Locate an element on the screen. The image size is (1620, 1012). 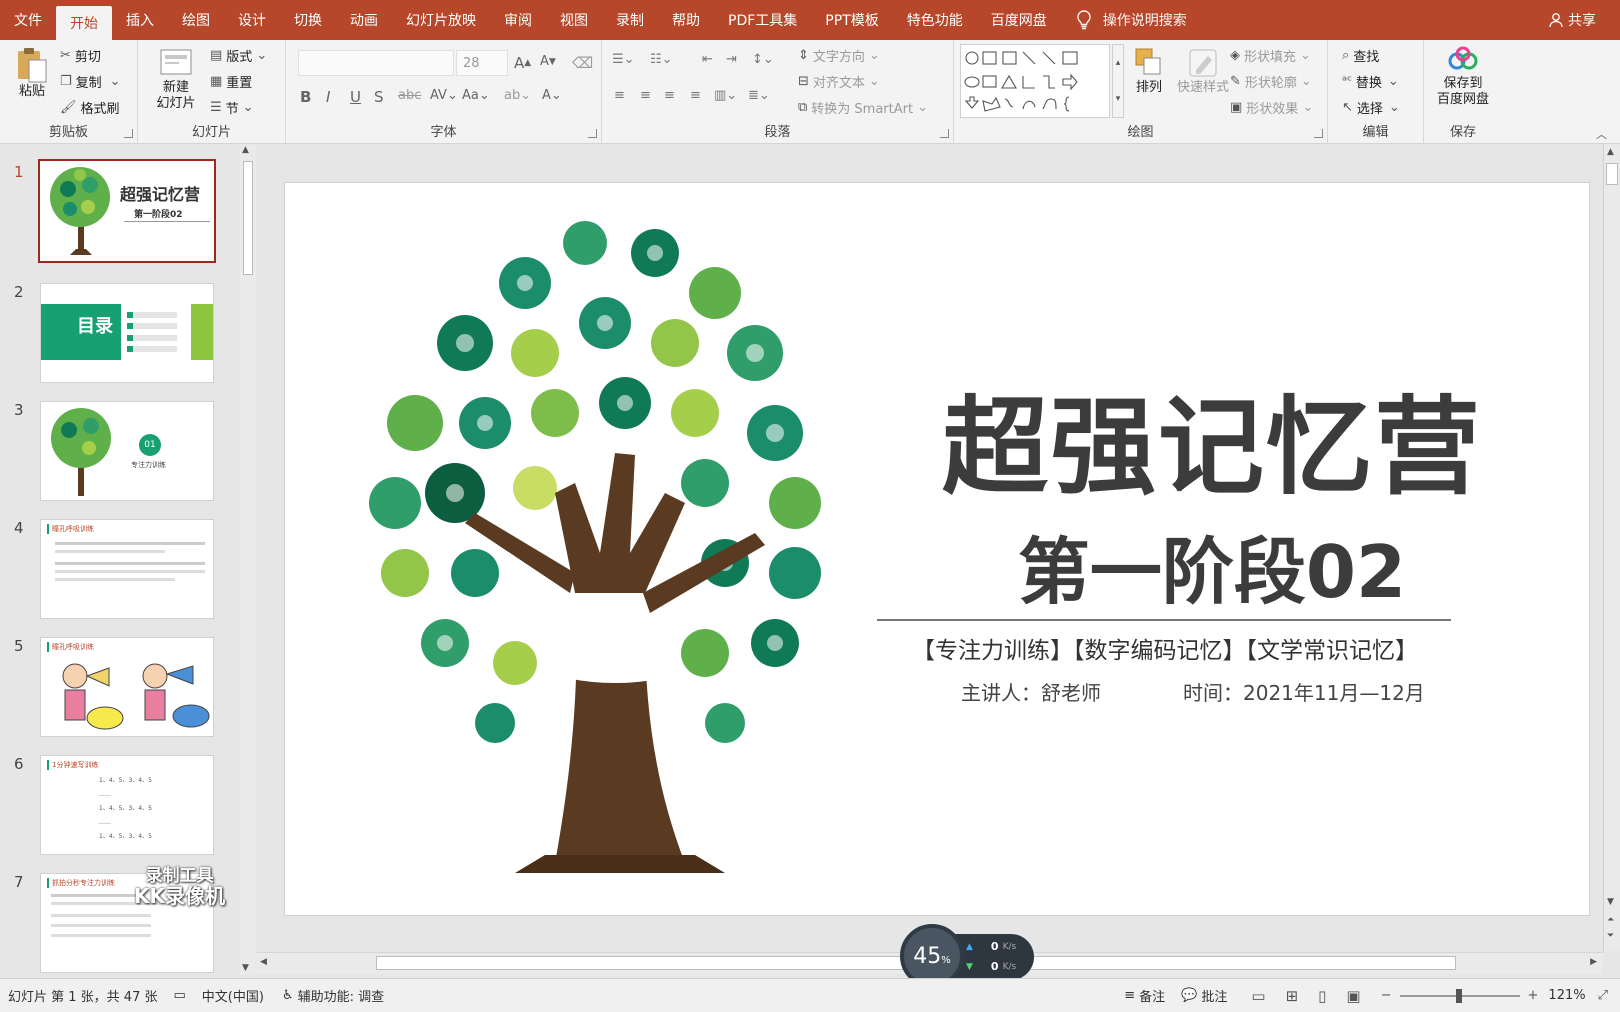
reset-button: ▦ 重置 is located at coordinates (231, 81).